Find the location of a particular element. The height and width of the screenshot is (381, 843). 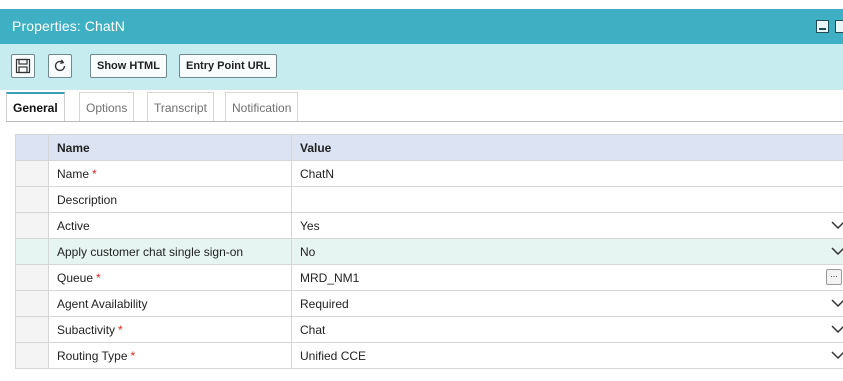

tab-general: General is located at coordinates (35, 107).